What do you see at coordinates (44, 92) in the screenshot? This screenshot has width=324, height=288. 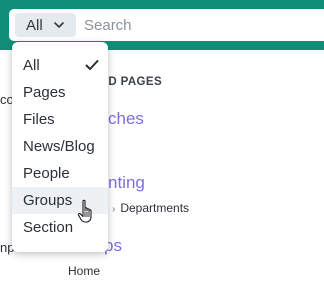 I see `dropdown-item-label: Pages` at bounding box center [44, 92].